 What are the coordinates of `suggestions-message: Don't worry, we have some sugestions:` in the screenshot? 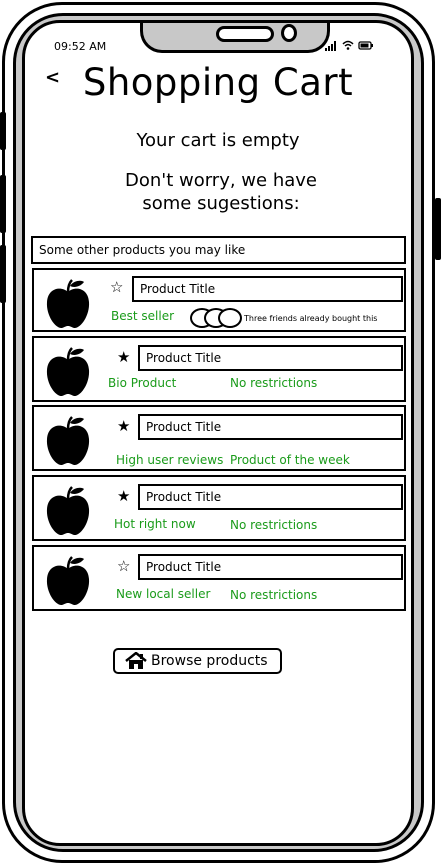 It's located at (221, 192).